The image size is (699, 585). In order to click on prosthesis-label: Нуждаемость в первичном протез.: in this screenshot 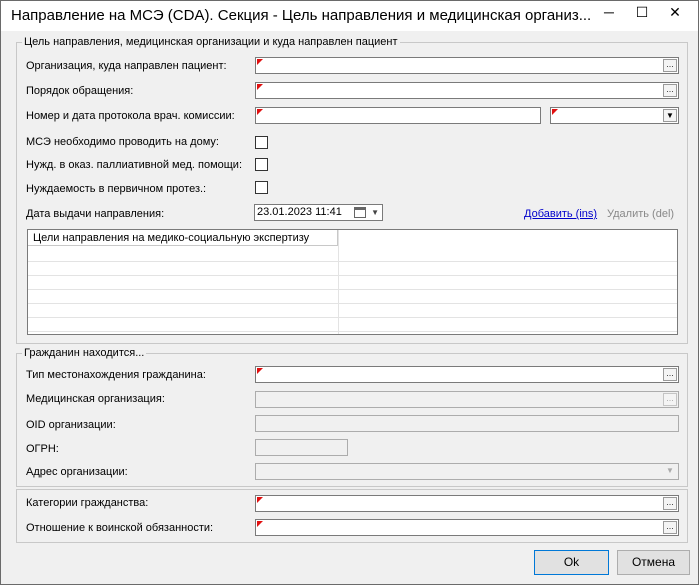, I will do `click(116, 189)`.